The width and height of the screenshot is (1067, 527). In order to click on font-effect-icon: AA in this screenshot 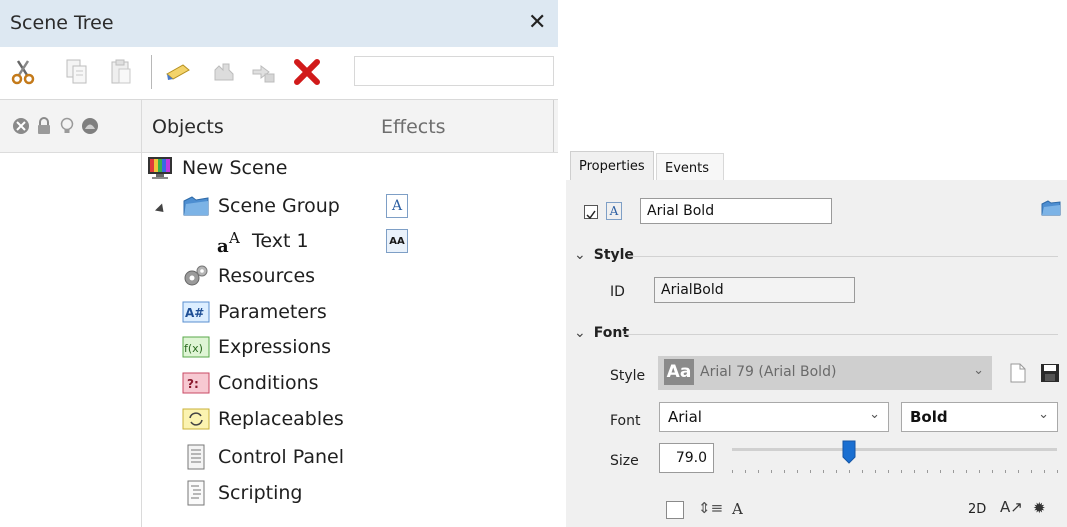, I will do `click(397, 241)`.